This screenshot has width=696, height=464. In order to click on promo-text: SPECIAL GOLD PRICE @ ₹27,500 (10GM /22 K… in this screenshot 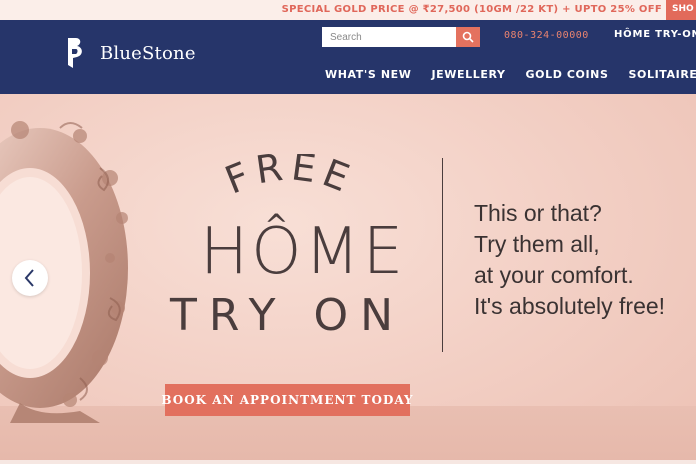, I will do `click(472, 9)`.